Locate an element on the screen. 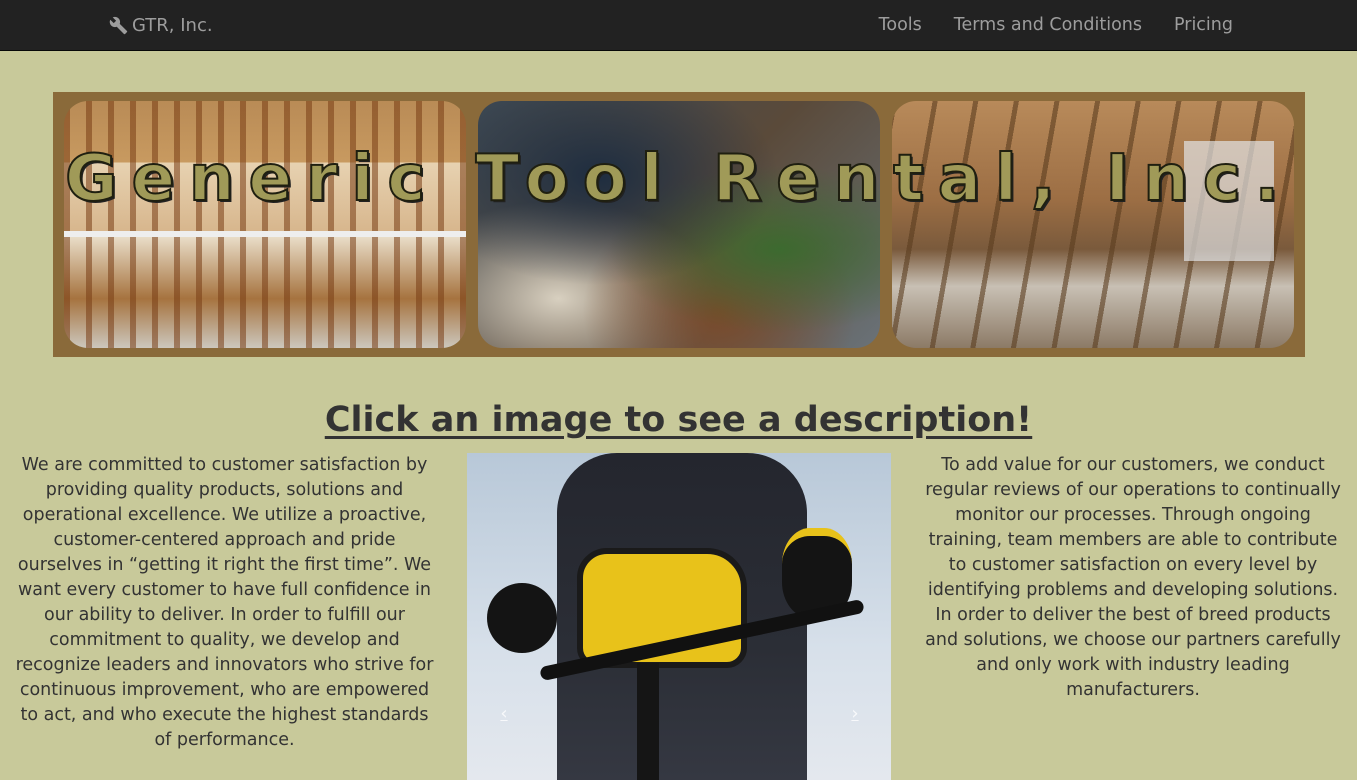  brand-link: GTR, Inc. is located at coordinates (161, 25).